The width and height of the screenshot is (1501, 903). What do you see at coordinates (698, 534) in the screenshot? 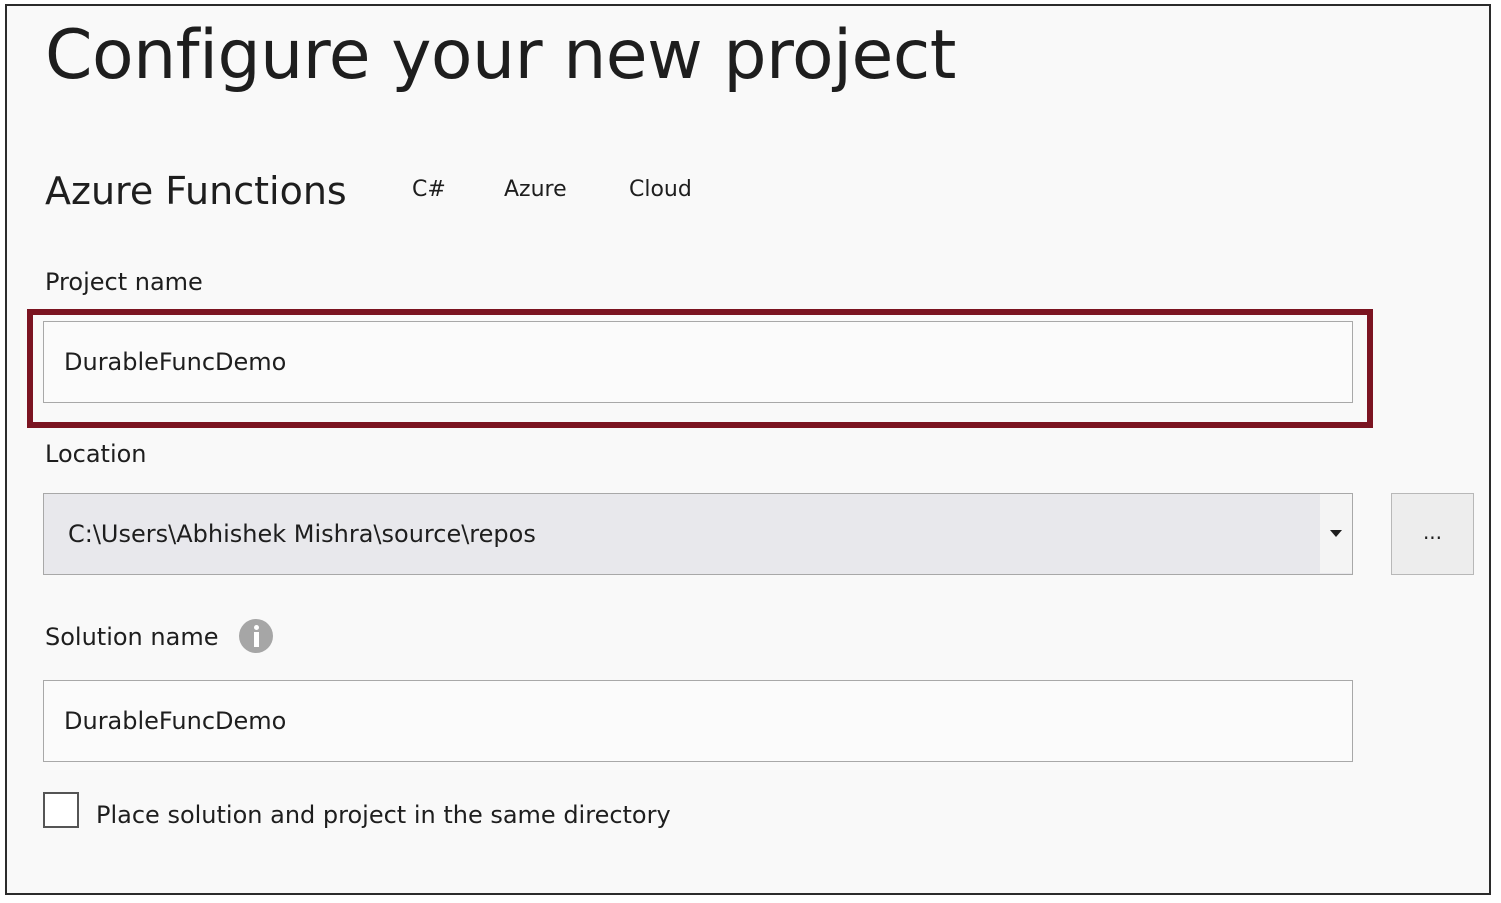
I see `location-combobox: C:\Users\Abhishek Mishra\source\repos` at bounding box center [698, 534].